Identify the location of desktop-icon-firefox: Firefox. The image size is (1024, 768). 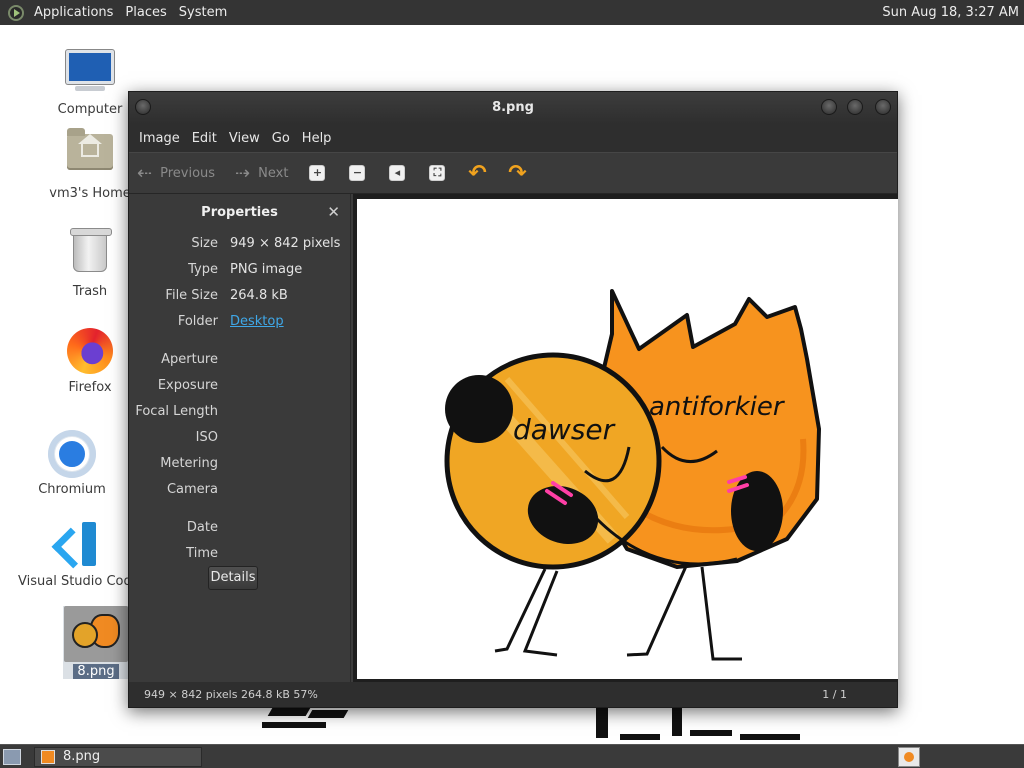
(90, 360).